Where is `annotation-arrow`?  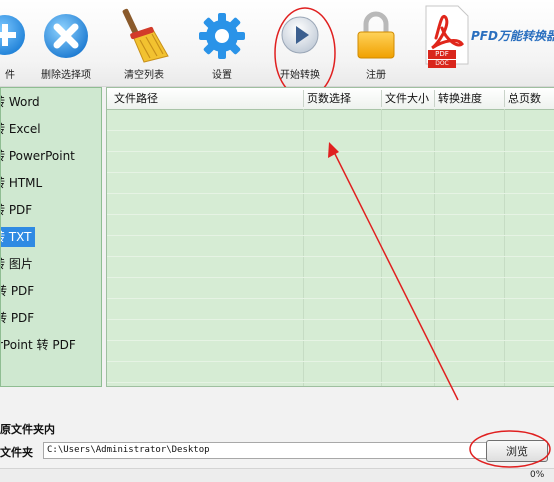 annotation-arrow is located at coordinates (393, 271).